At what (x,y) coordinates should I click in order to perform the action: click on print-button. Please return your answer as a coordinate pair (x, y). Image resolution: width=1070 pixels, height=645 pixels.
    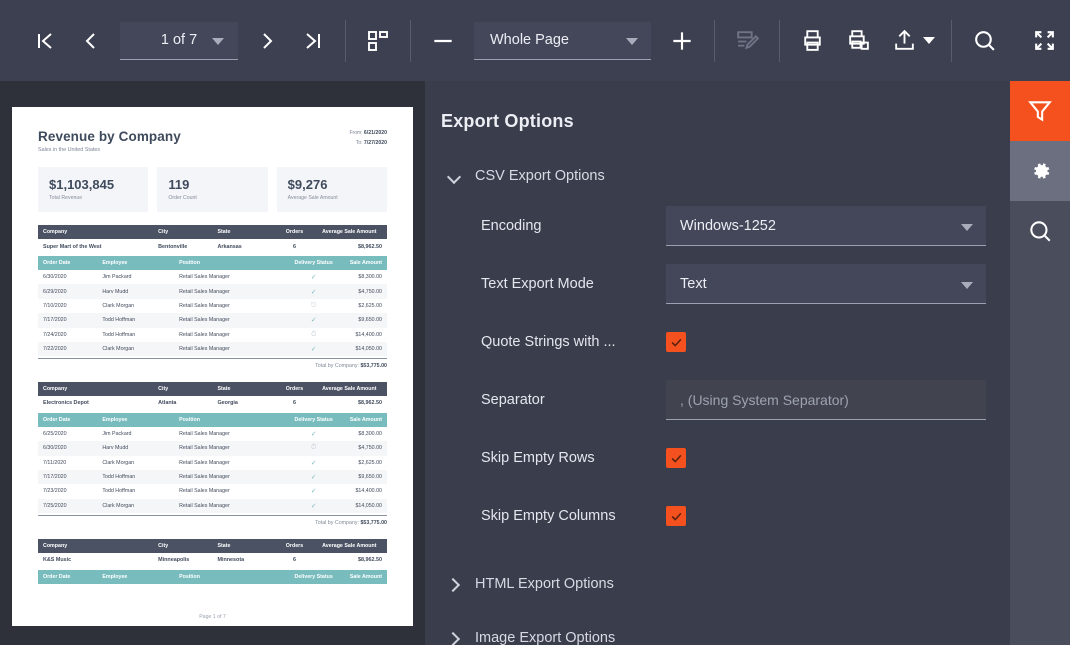
    Looking at the image, I should click on (812, 41).